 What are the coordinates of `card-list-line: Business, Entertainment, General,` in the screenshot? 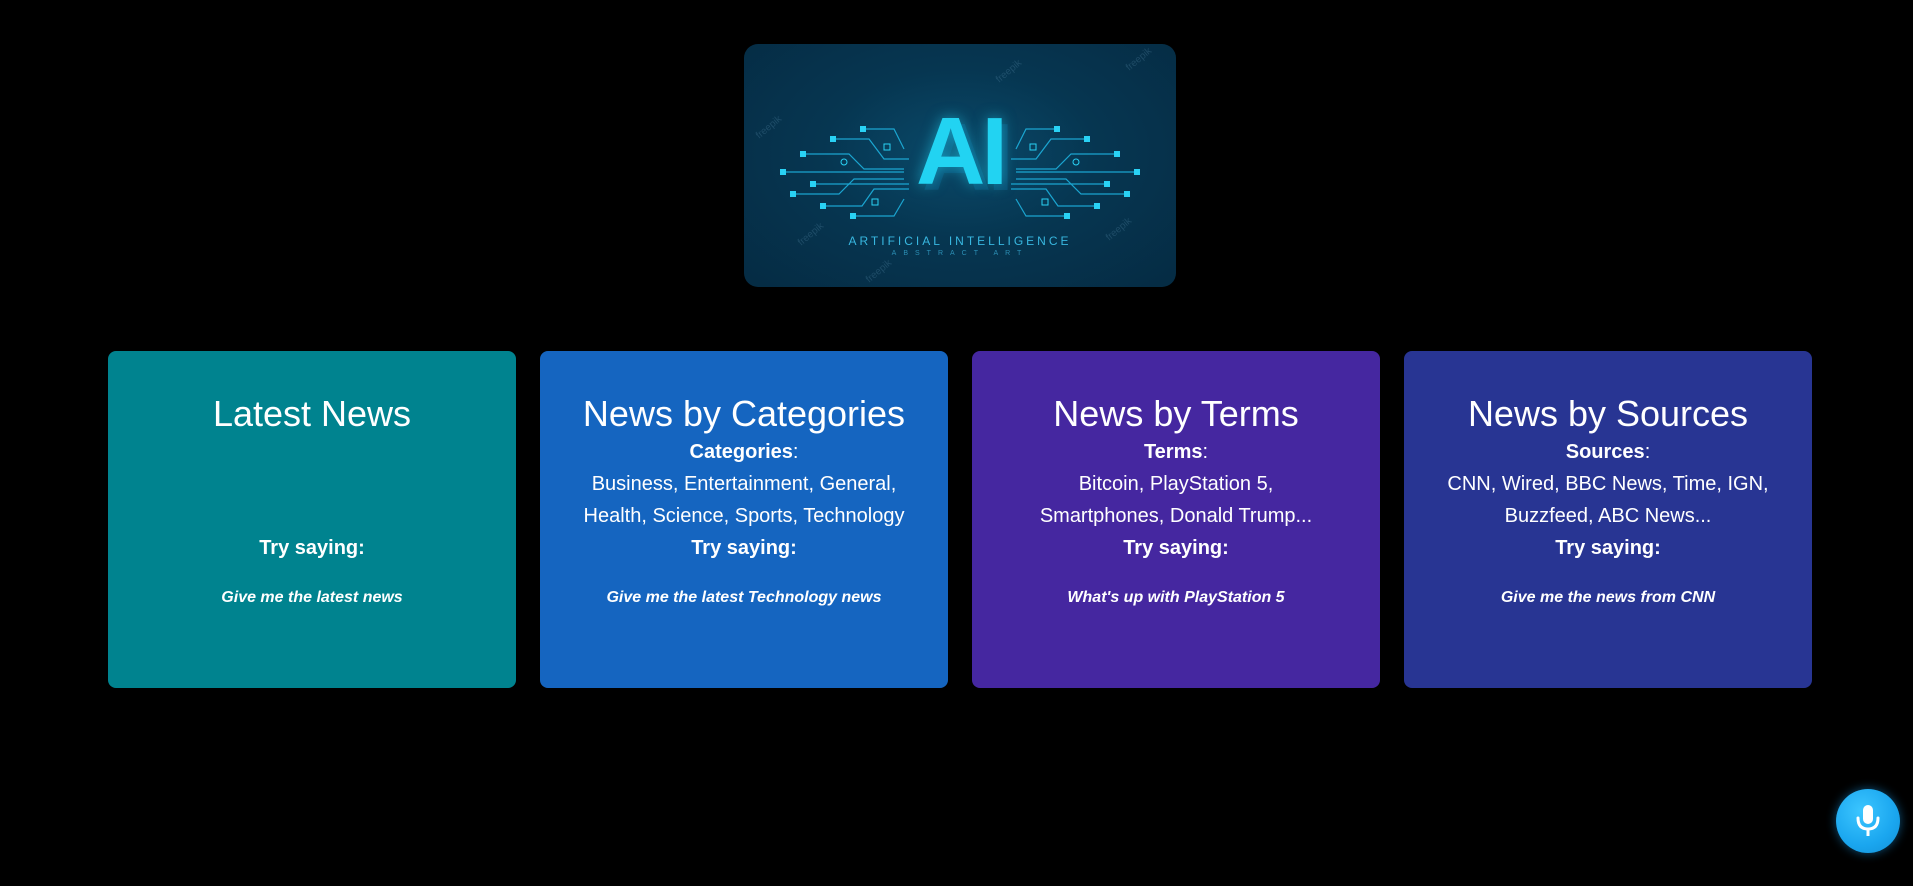 It's located at (744, 484).